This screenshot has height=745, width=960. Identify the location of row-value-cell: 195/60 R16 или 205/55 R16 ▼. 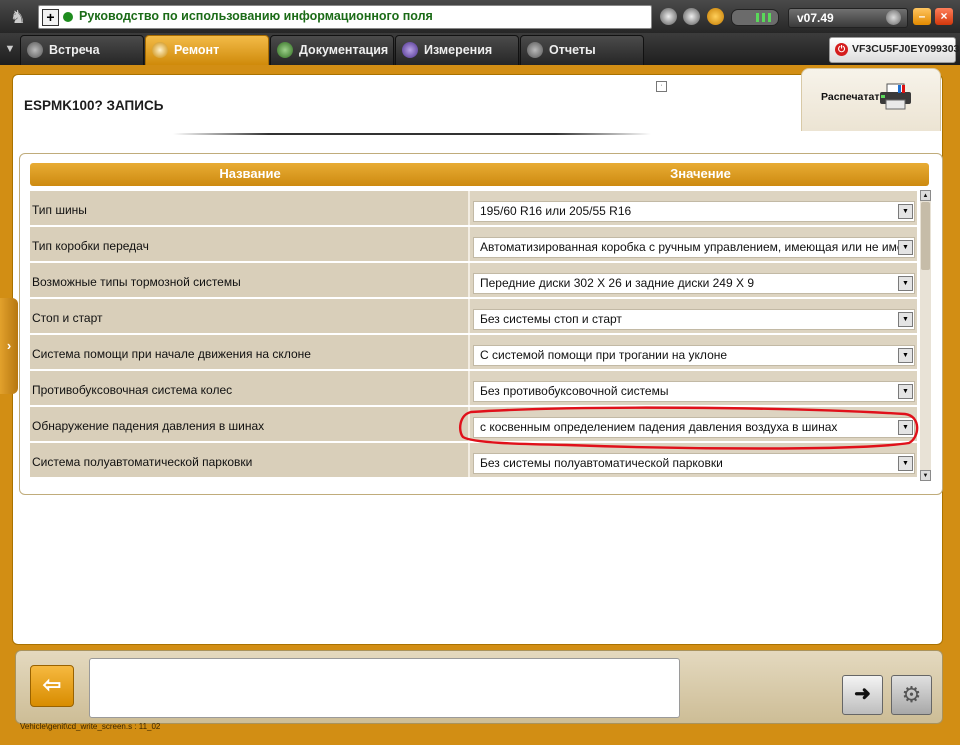
(693, 208).